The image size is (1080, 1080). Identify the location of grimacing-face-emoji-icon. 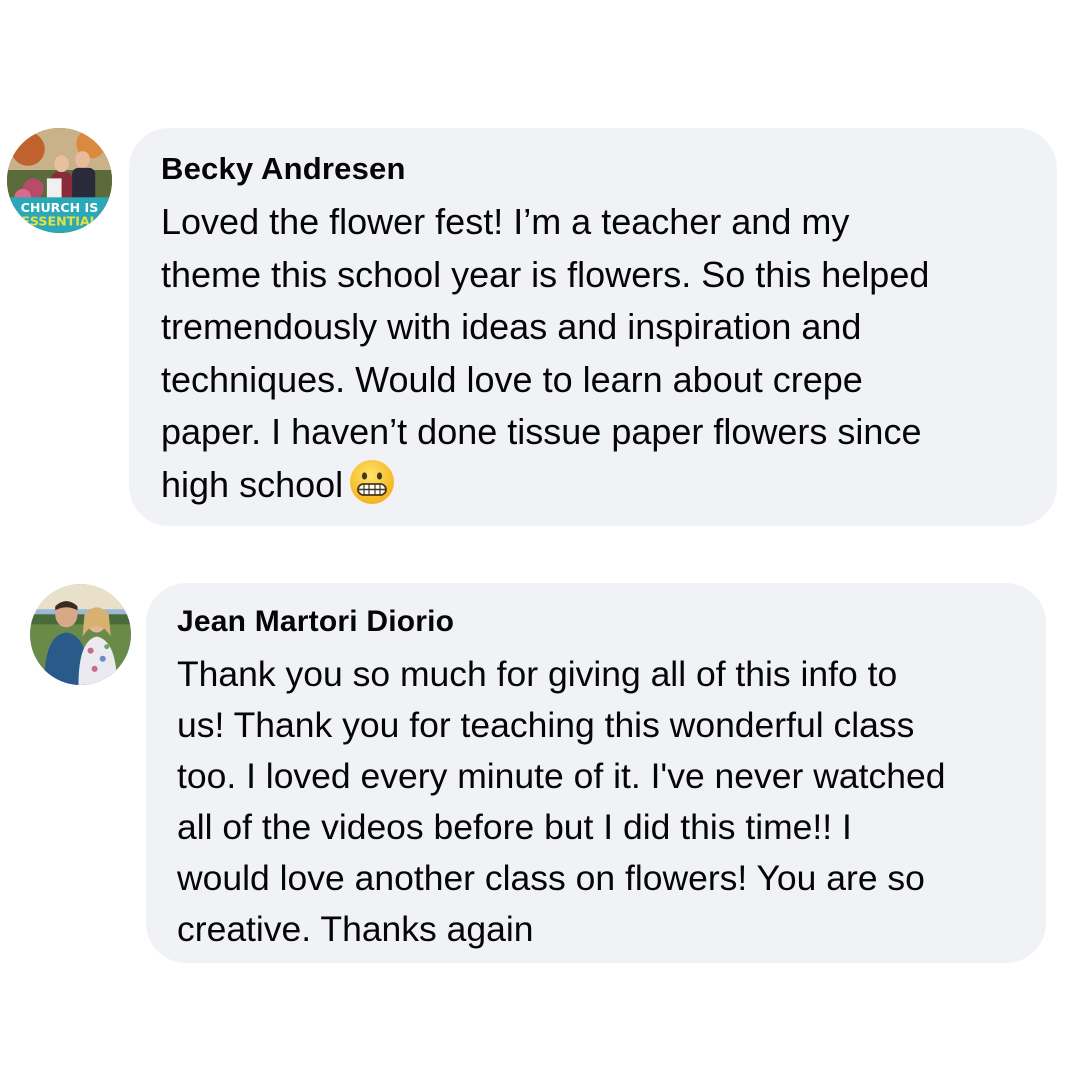
(372, 482).